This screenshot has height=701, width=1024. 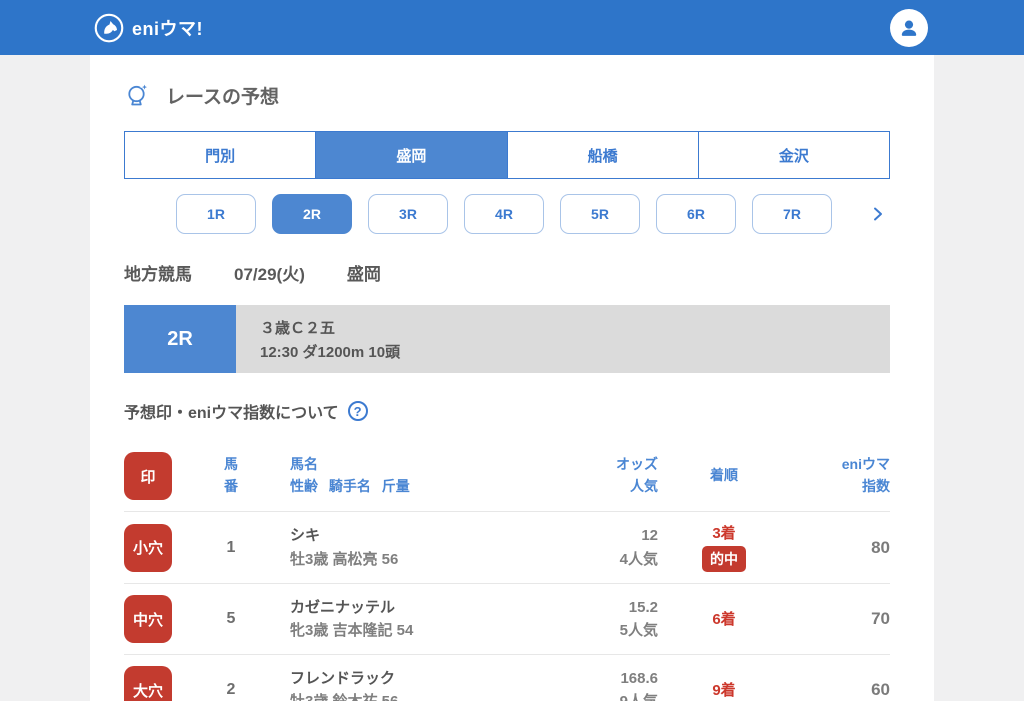 What do you see at coordinates (878, 214) in the screenshot?
I see `chevron-right-icon` at bounding box center [878, 214].